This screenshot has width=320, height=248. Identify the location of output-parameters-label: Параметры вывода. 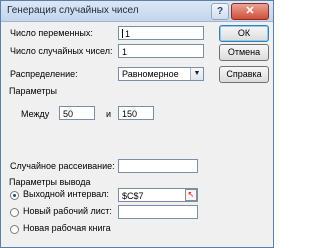
(50, 182).